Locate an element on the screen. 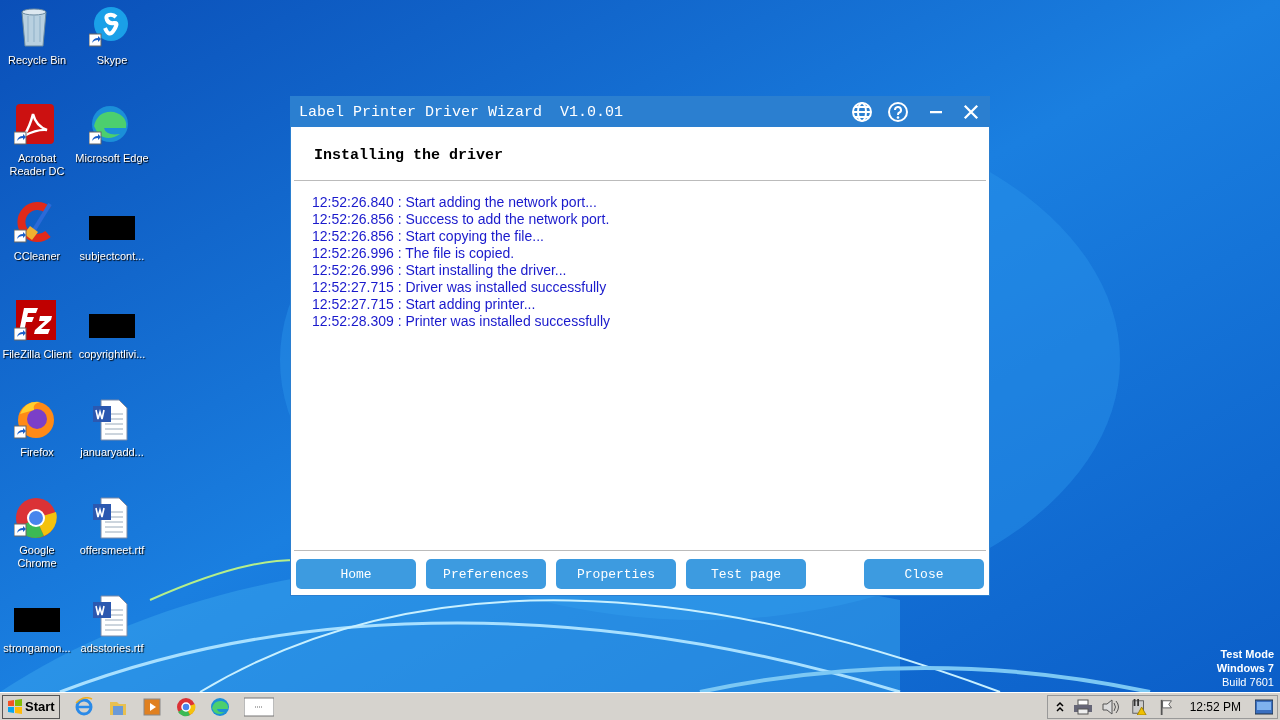 The width and height of the screenshot is (1280, 720). icon-label: offersmeet.rtf is located at coordinates (112, 550).